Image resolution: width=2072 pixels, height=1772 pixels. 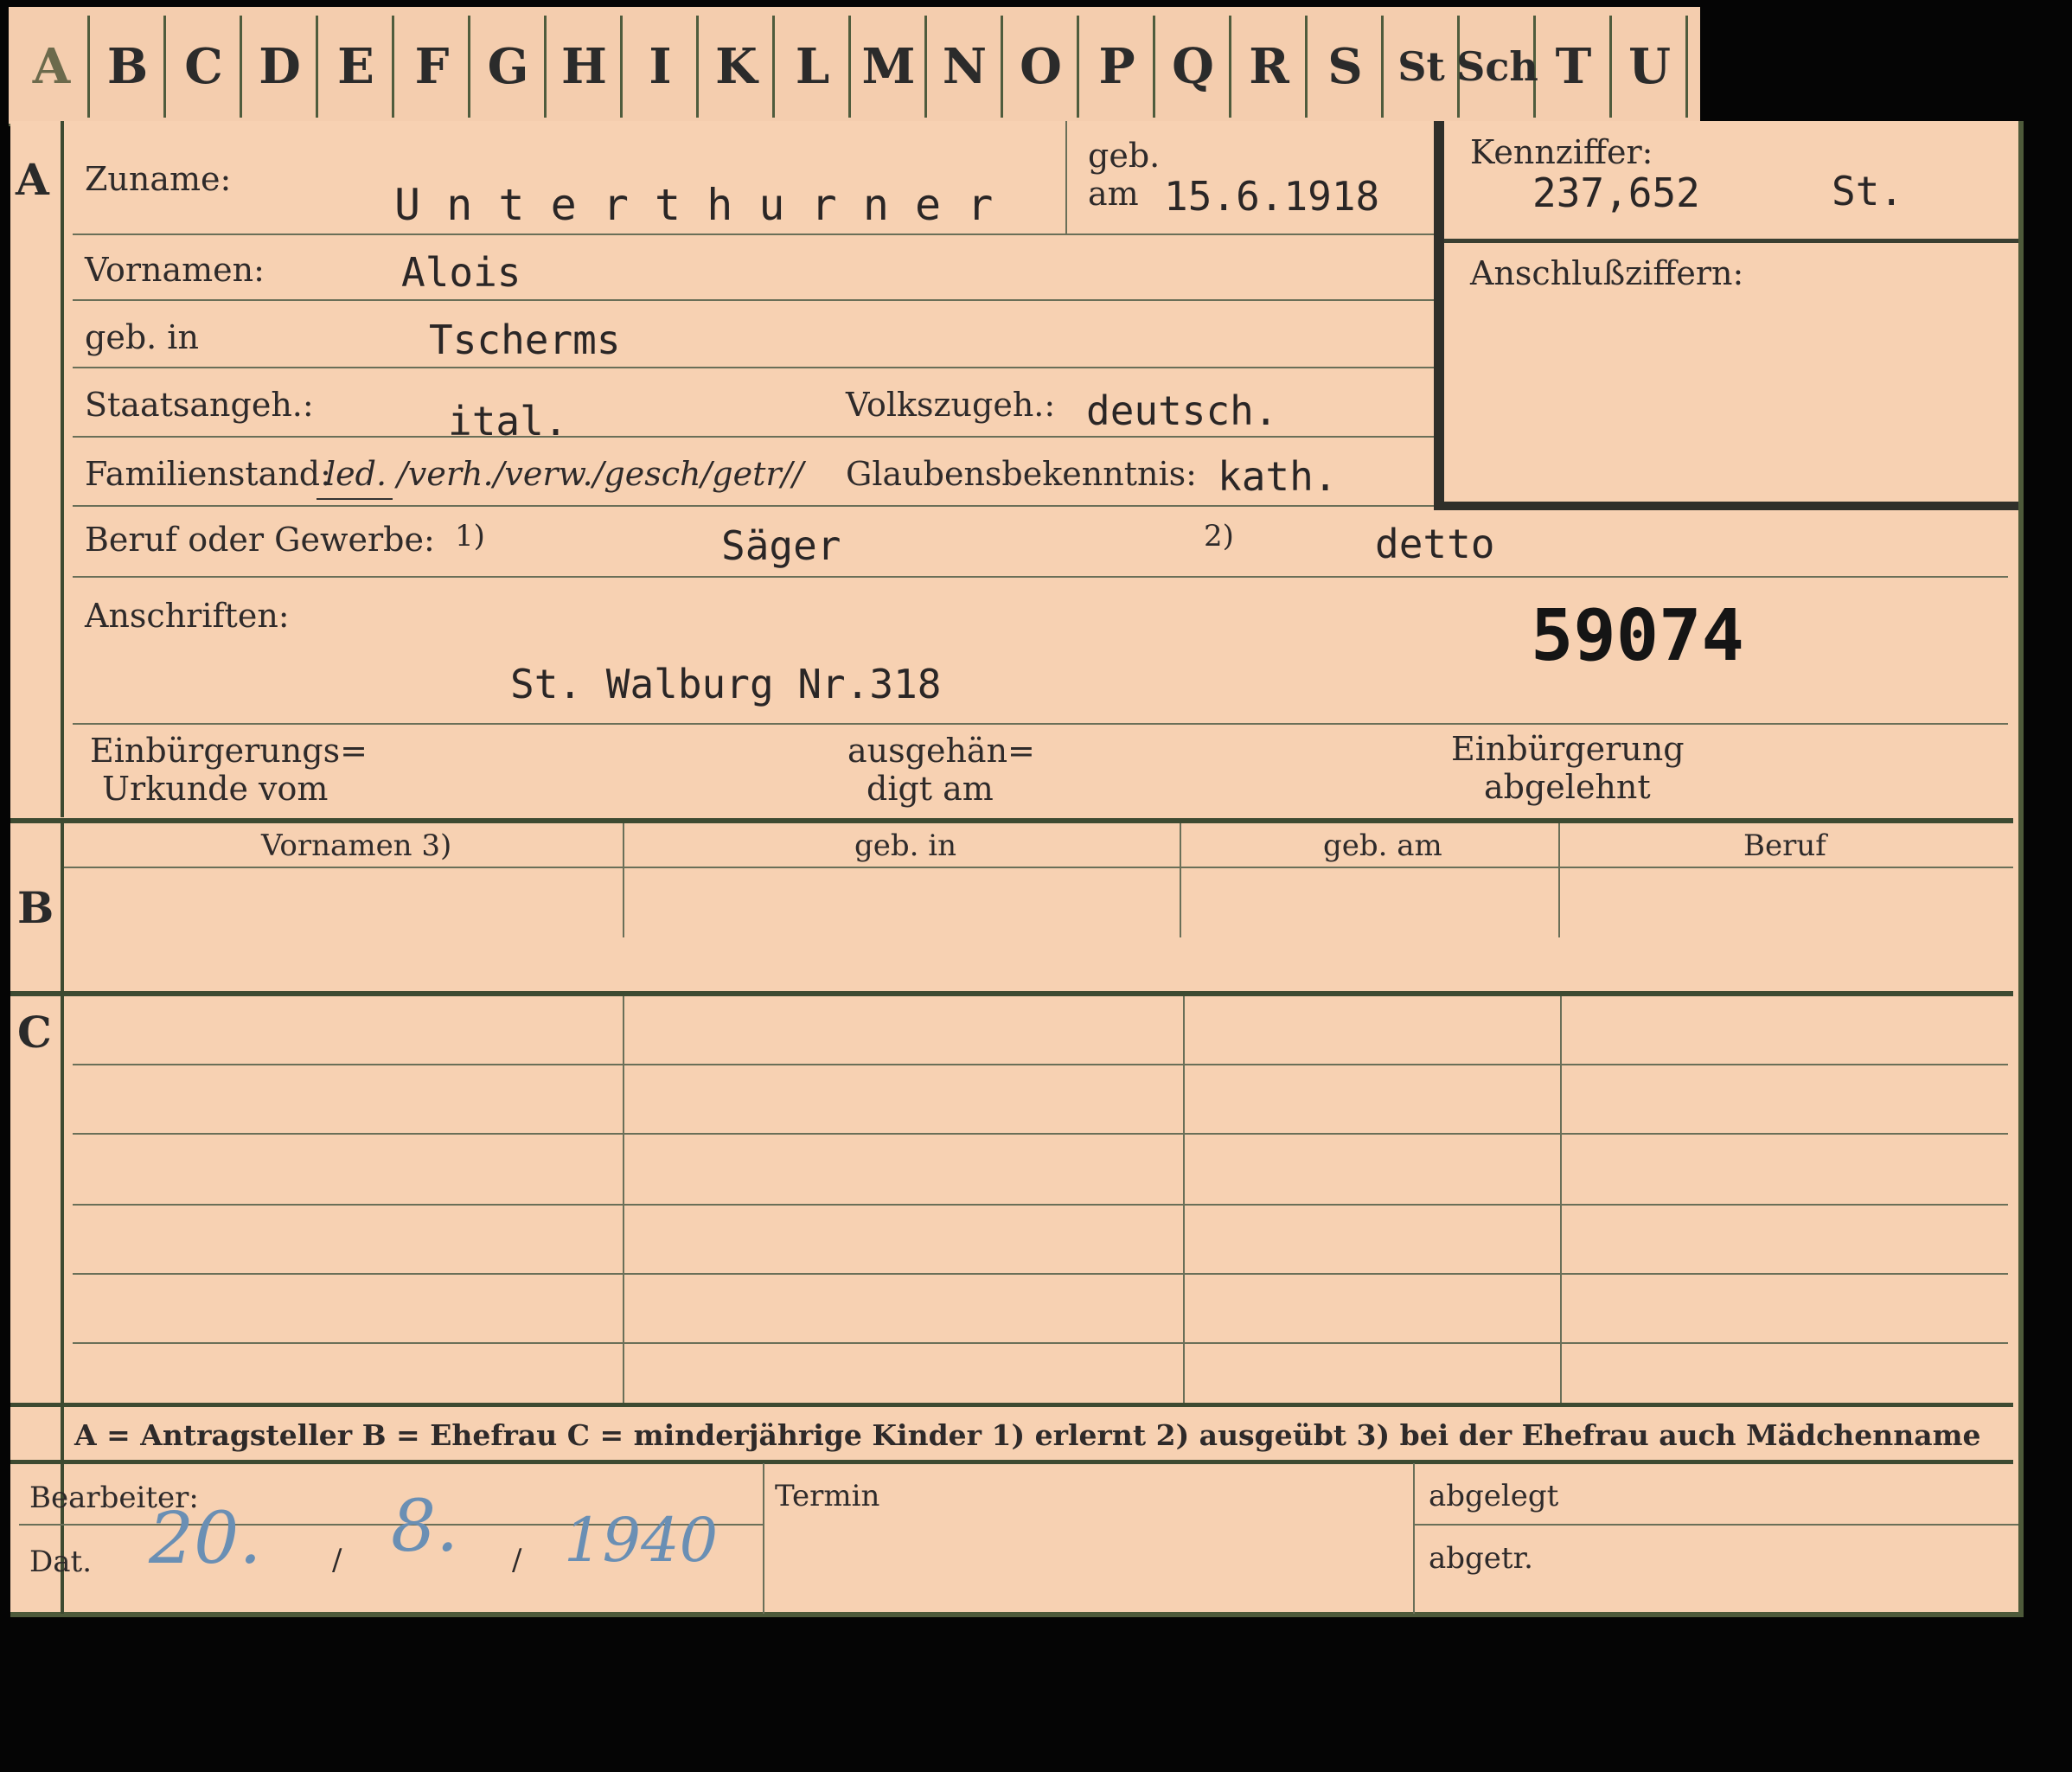 I want to click on familienstand-options: led. /verh./verw./gesch/getr//, so click(x=564, y=474).